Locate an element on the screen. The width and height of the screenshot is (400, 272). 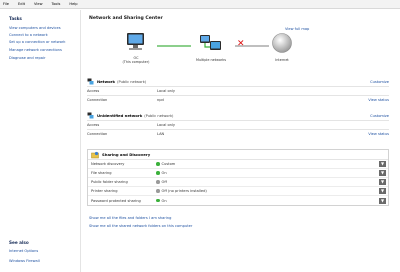
status-text: Off is located at coordinates (164, 182).